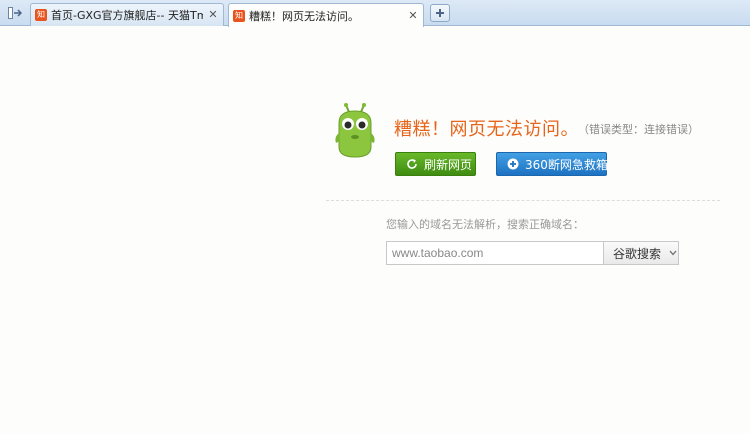 This screenshot has height=434, width=750. What do you see at coordinates (486, 129) in the screenshot?
I see `error-title: 糟糕！网页无法访问。` at bounding box center [486, 129].